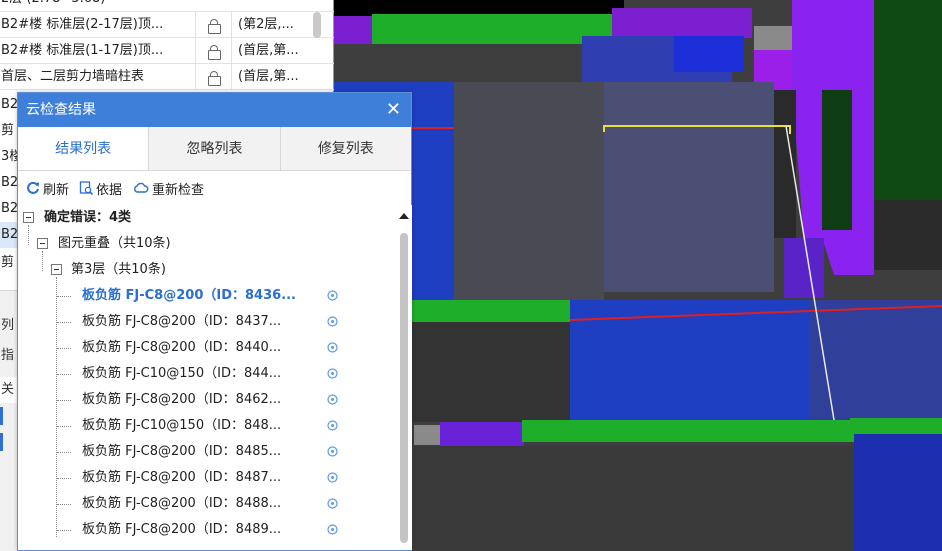 The height and width of the screenshot is (551, 942). What do you see at coordinates (33, 187) in the screenshot?
I see `refresh-icon` at bounding box center [33, 187].